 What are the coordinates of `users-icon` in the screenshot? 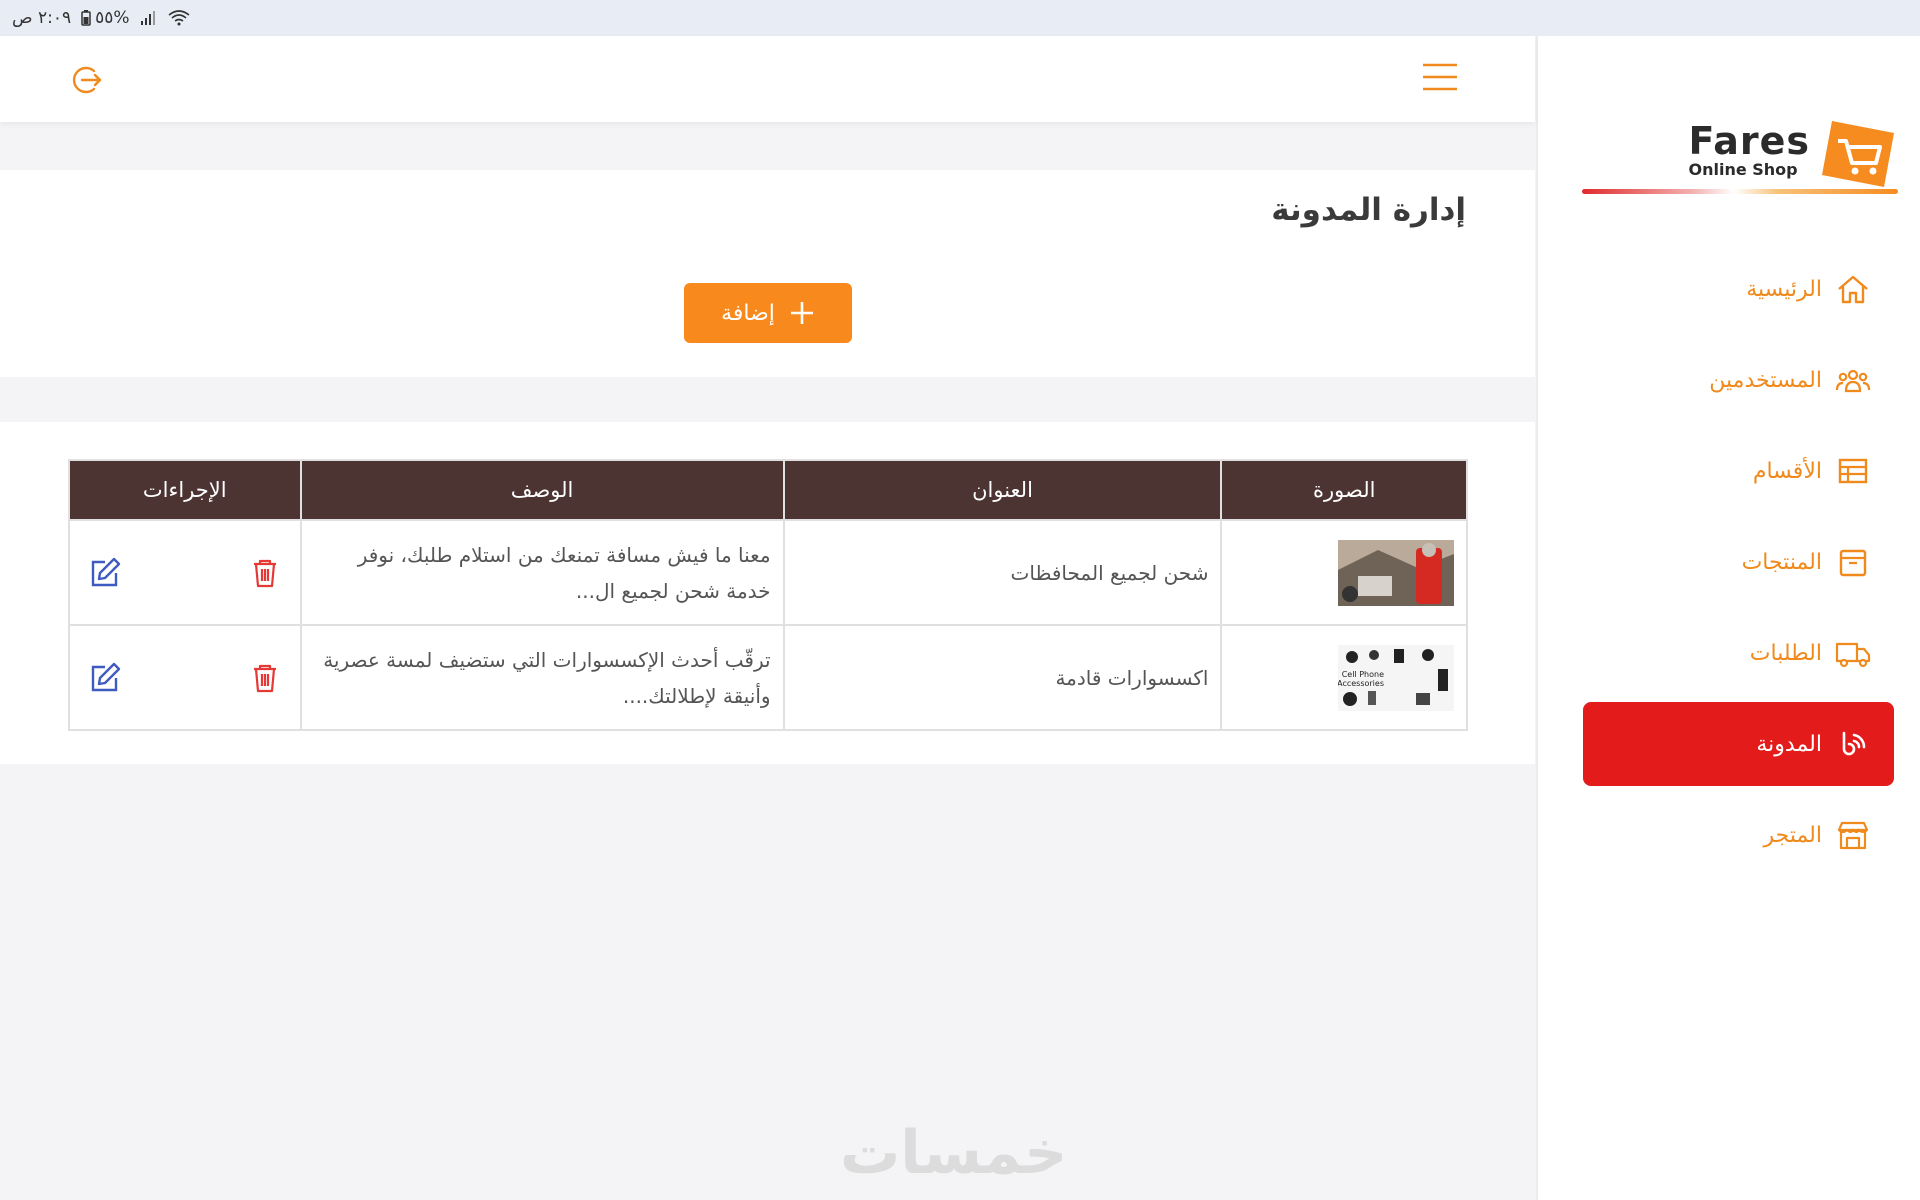 It's located at (1853, 381).